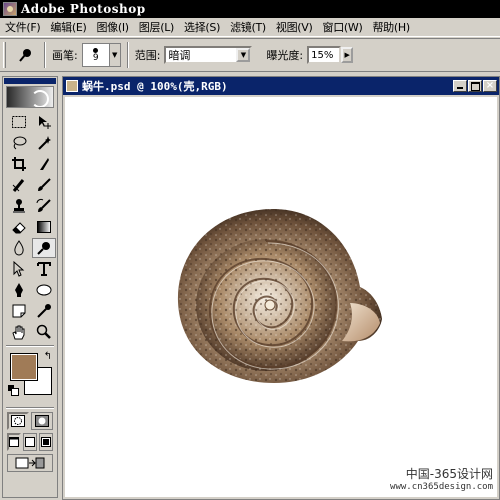 The height and width of the screenshot is (500, 500). I want to click on standard-mode-icon, so click(18, 421).